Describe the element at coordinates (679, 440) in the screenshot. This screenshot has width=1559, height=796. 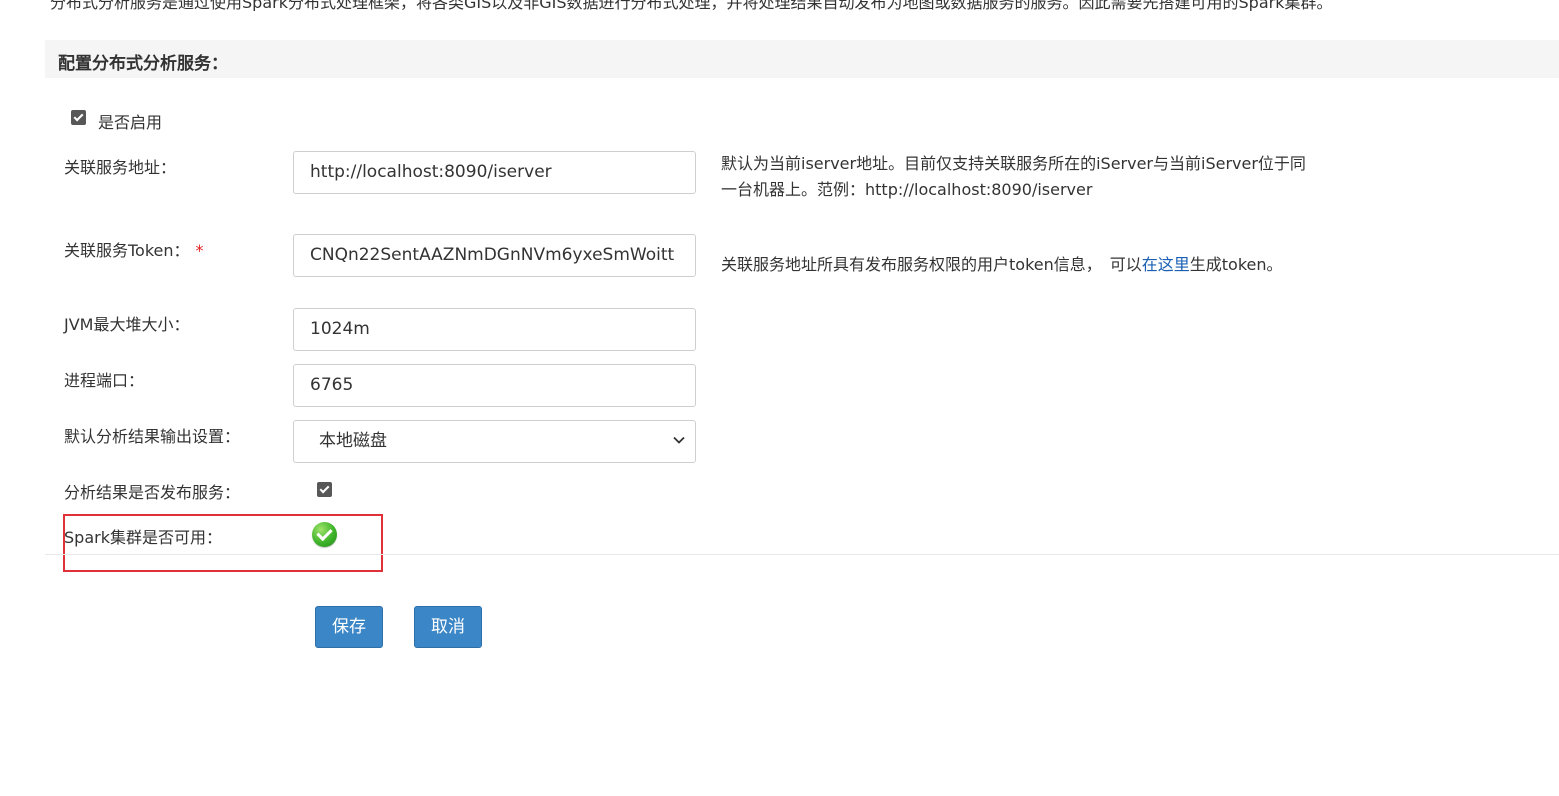
I see `chevron-down-icon` at that location.